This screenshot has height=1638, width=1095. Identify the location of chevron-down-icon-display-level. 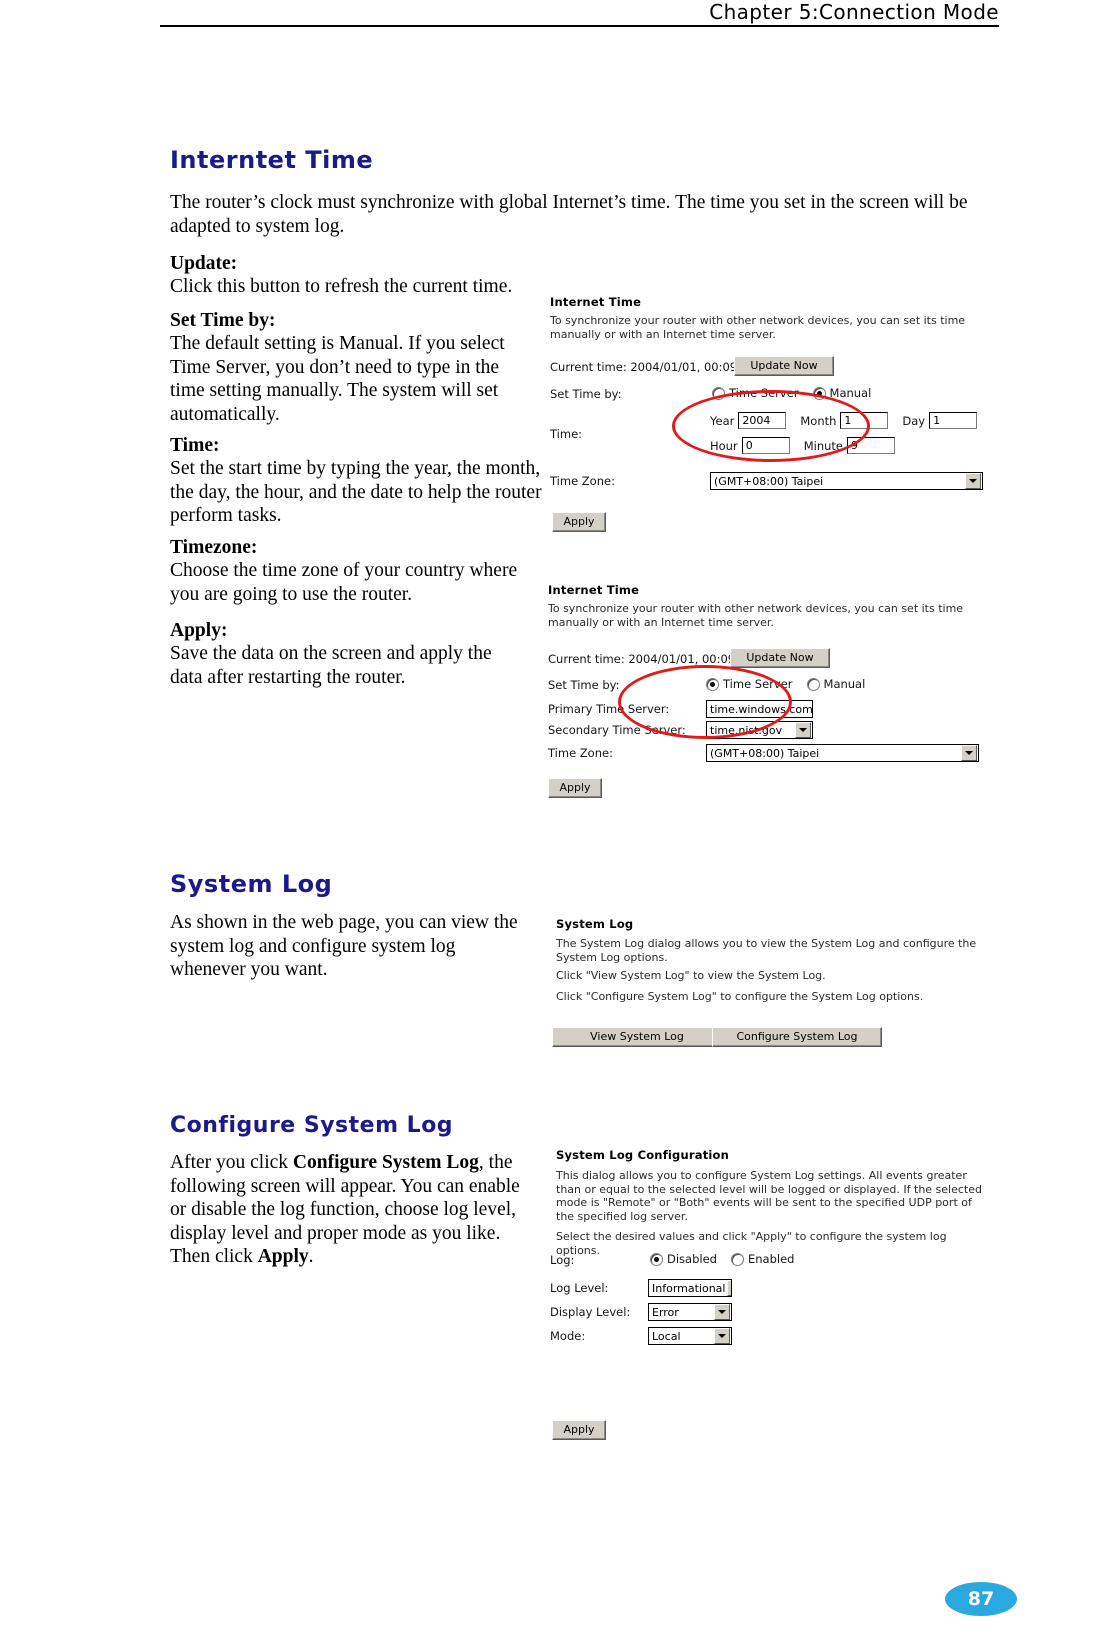
(722, 1312).